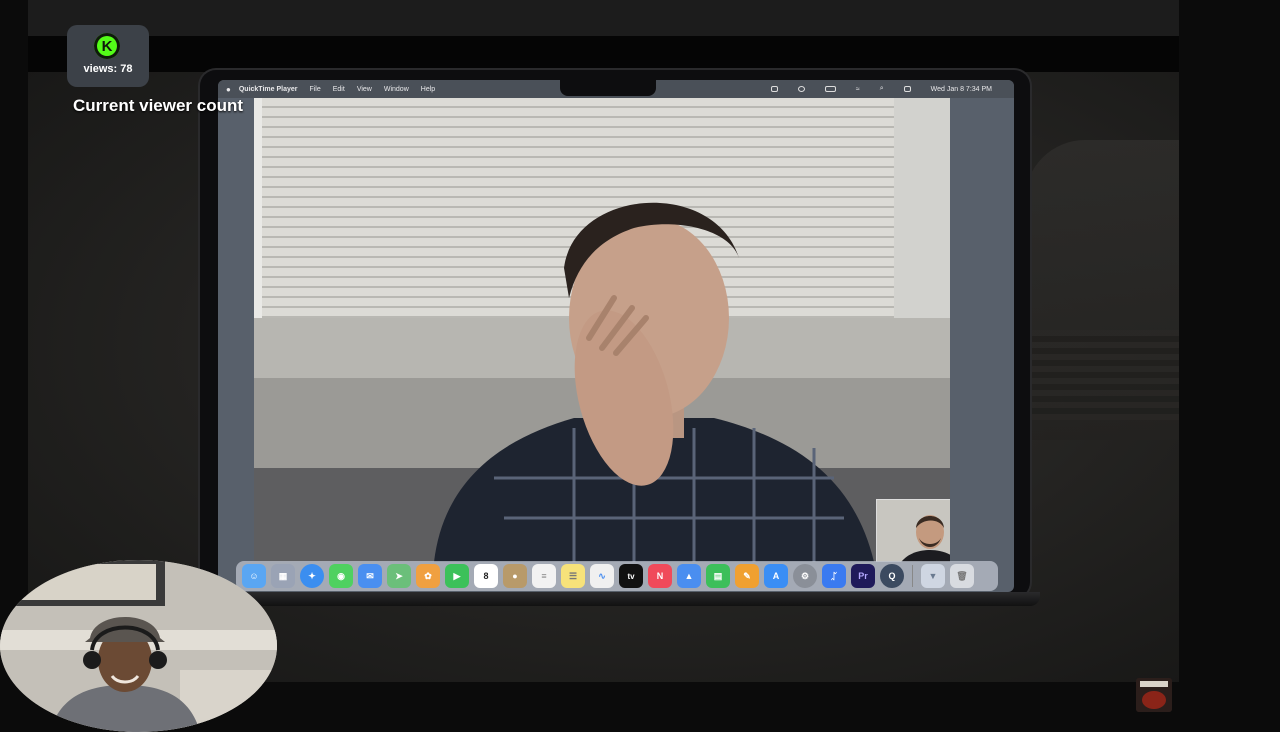 The image size is (1280, 732). I want to click on menu-view: View, so click(364, 89).